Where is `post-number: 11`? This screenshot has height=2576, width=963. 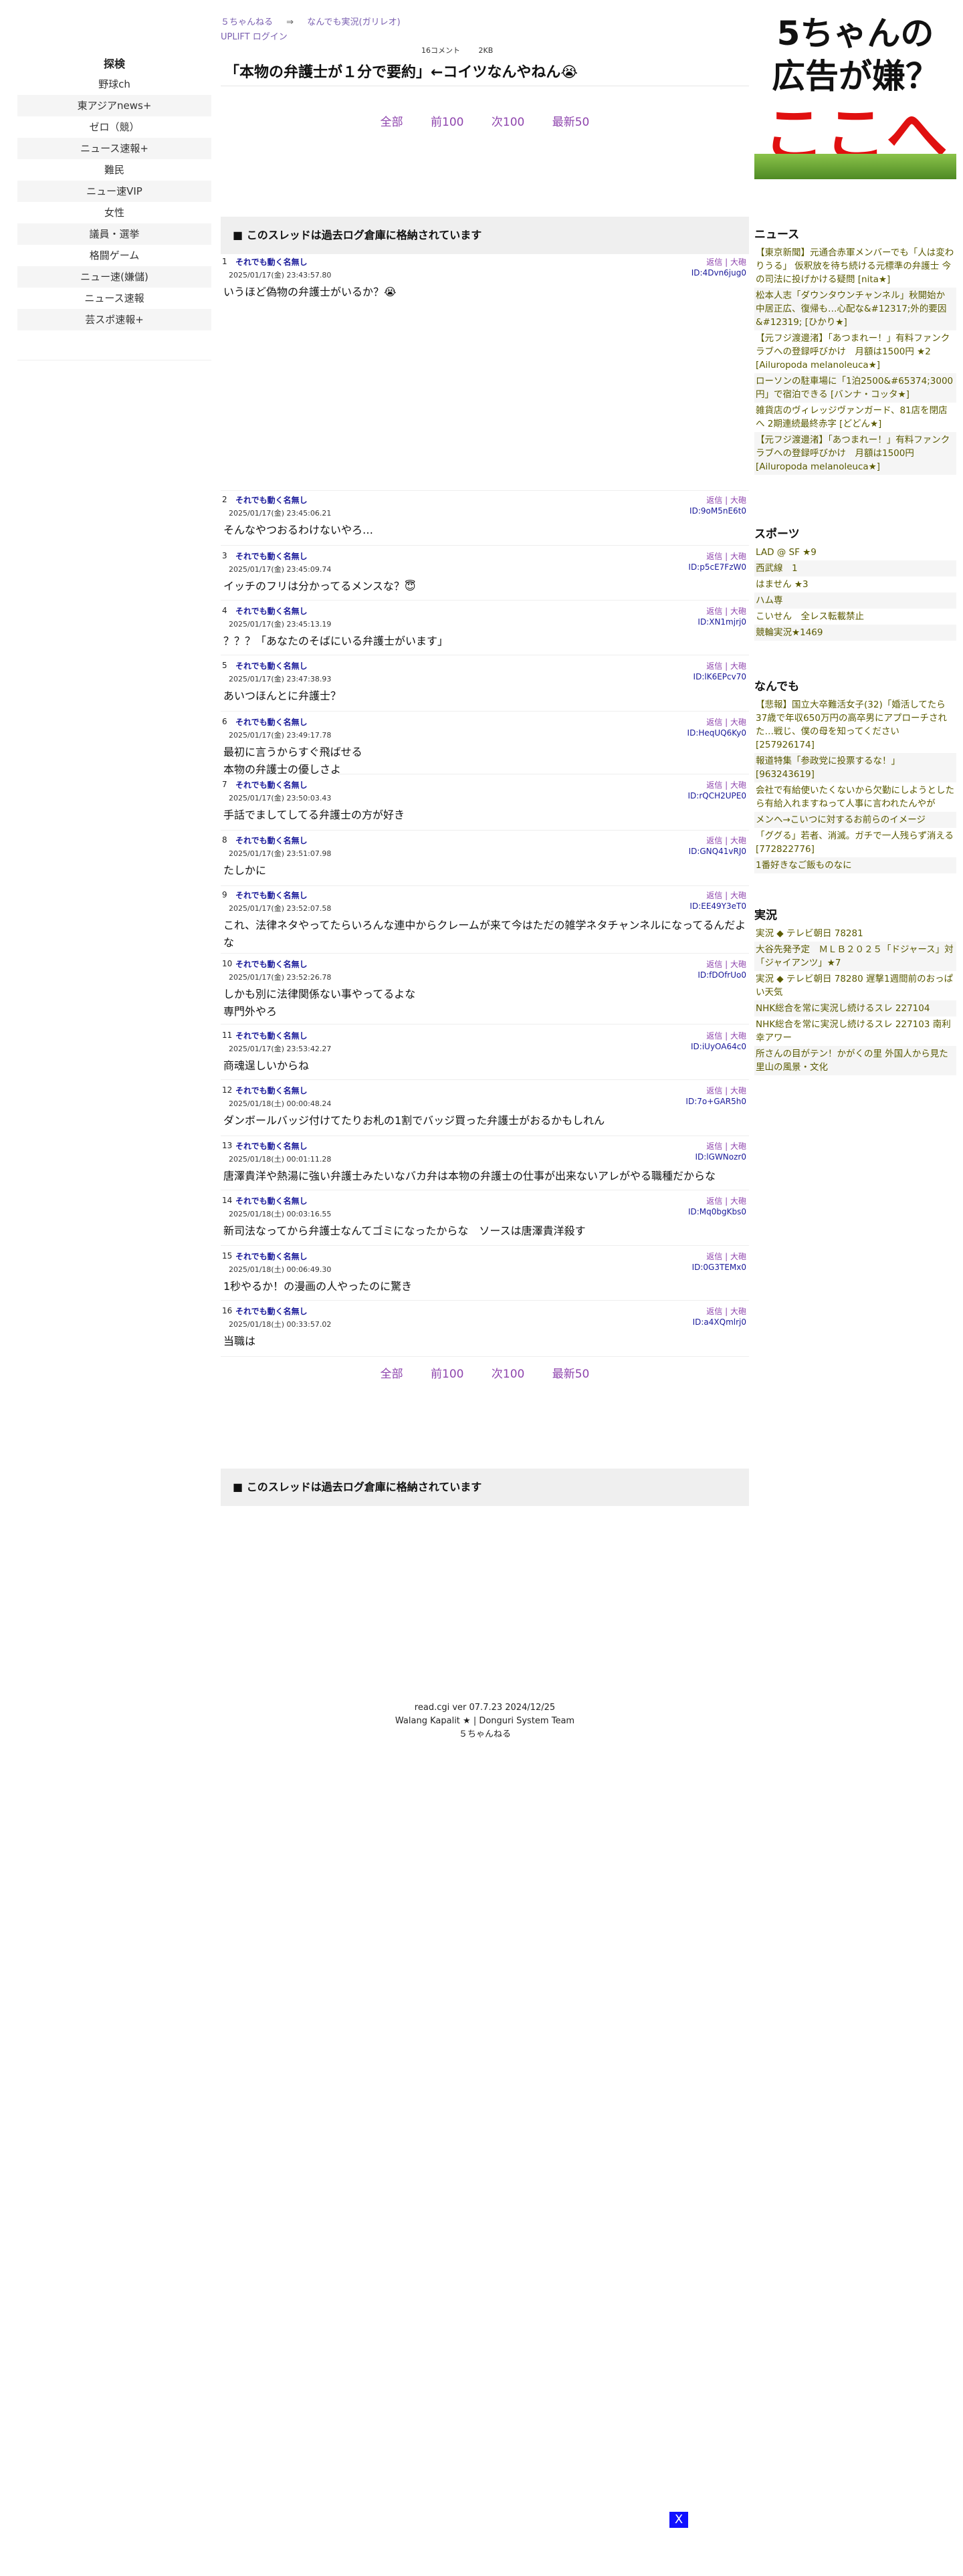
post-number: 11 is located at coordinates (227, 1036).